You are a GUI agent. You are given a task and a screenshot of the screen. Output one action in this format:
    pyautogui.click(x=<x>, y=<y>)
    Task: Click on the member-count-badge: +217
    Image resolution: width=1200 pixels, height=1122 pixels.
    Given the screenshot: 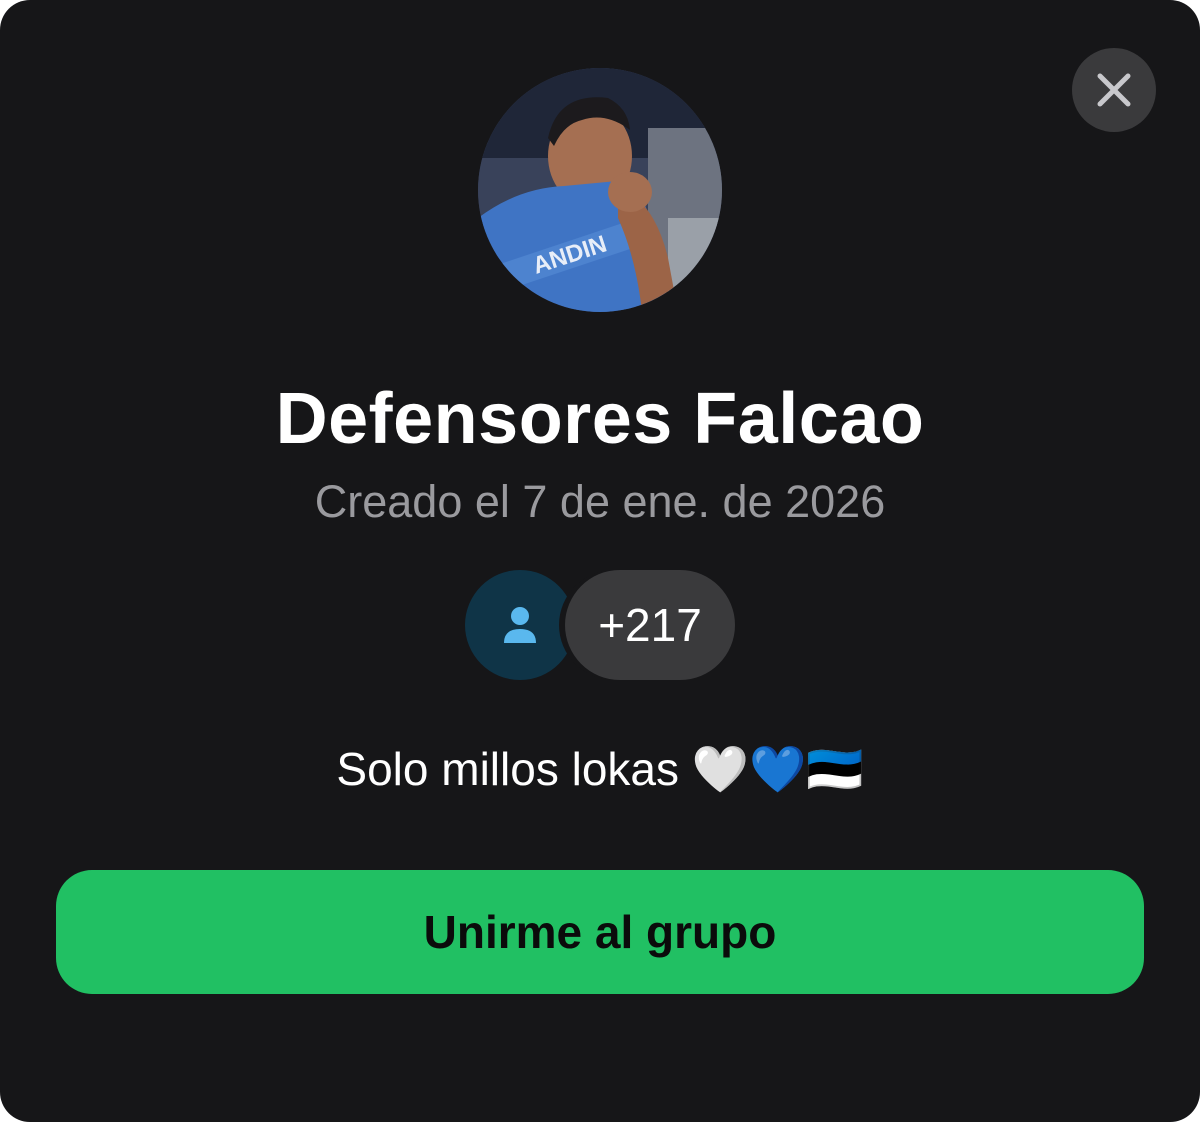 What is the action you would take?
    pyautogui.click(x=650, y=625)
    